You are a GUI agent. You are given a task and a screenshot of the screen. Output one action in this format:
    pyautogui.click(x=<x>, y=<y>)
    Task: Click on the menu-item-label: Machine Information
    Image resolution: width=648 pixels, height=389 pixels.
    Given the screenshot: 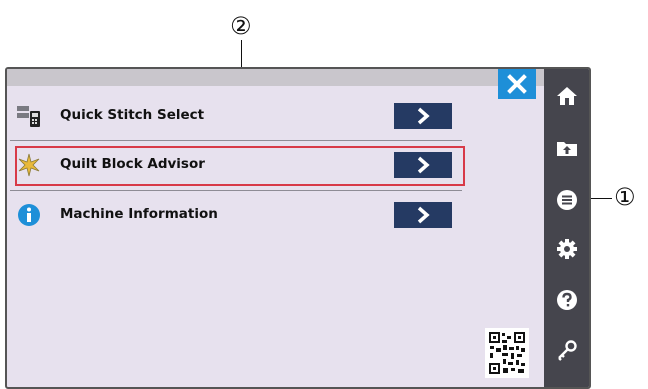 What is the action you would take?
    pyautogui.click(x=139, y=214)
    